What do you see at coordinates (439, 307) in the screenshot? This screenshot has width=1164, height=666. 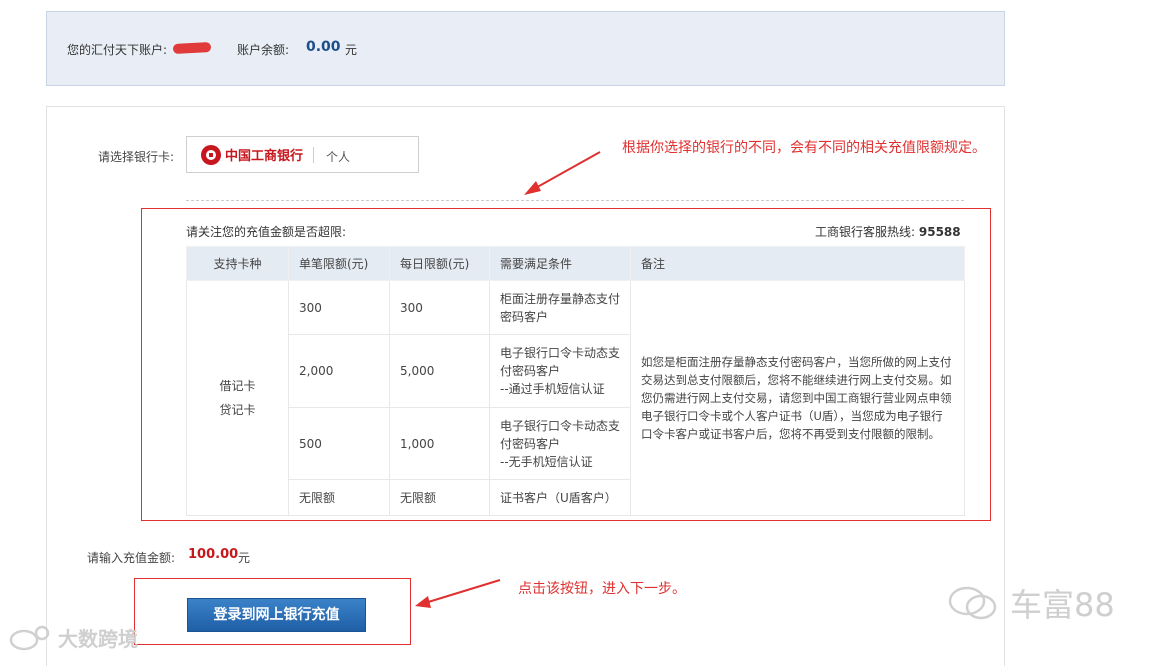 I see `daily-limit-cell: 300` at bounding box center [439, 307].